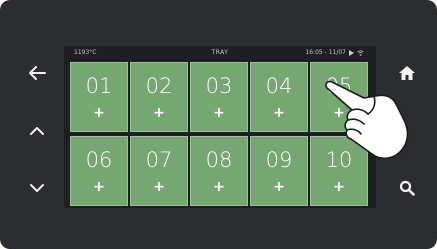  Describe the element at coordinates (279, 86) in the screenshot. I see `slot-number: 04` at that location.